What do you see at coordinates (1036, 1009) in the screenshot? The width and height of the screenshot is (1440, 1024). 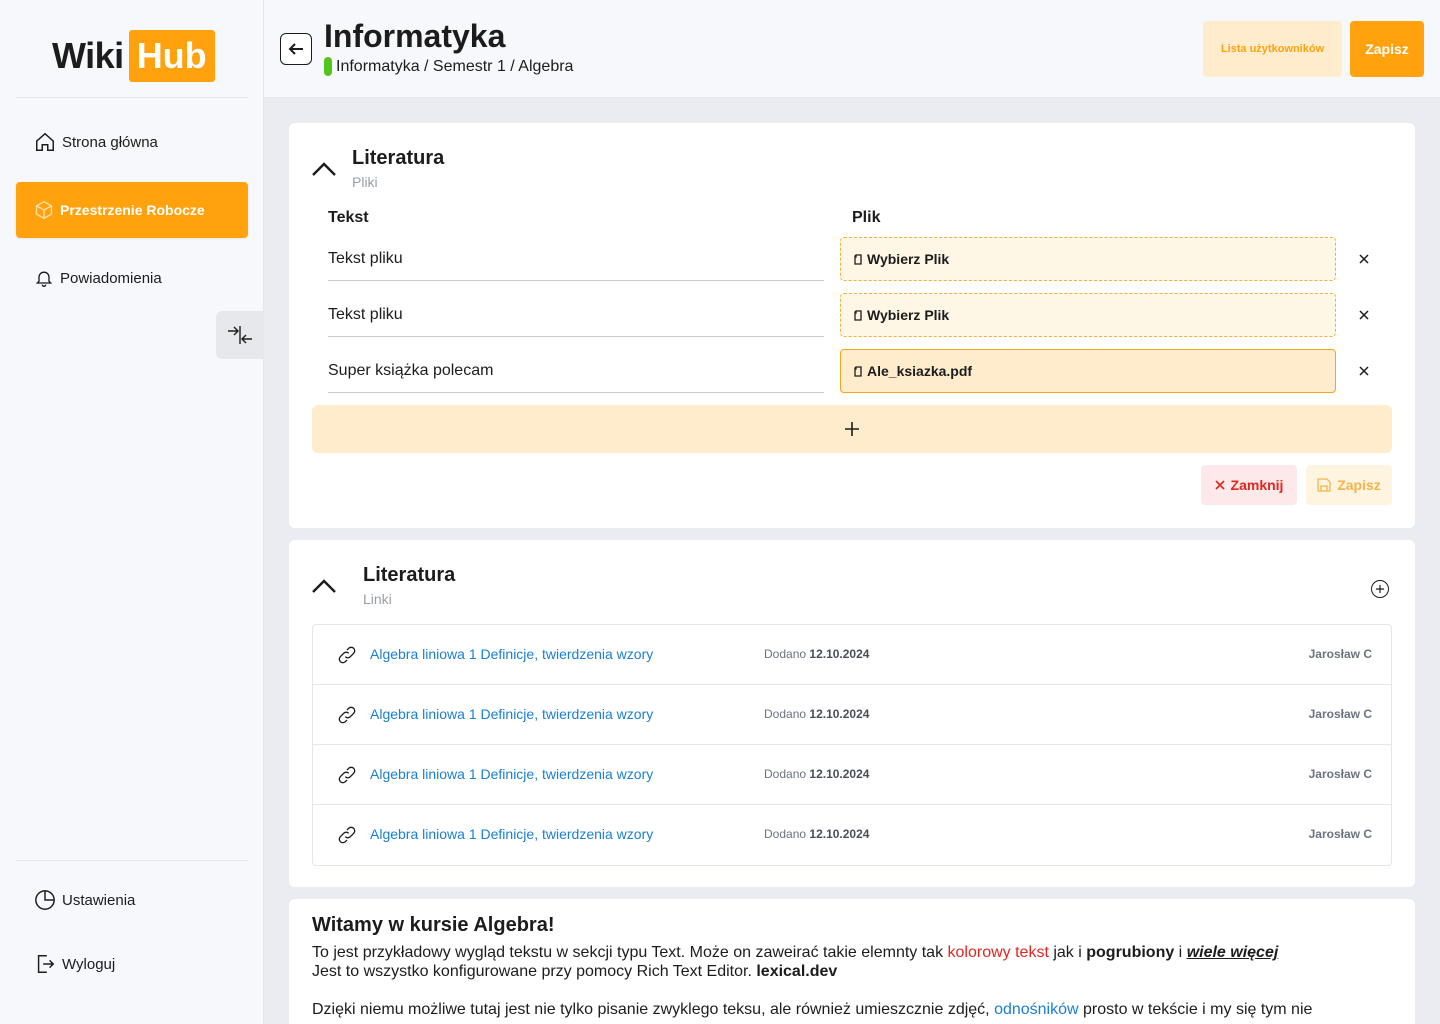 I see `inline-link: odnośników` at bounding box center [1036, 1009].